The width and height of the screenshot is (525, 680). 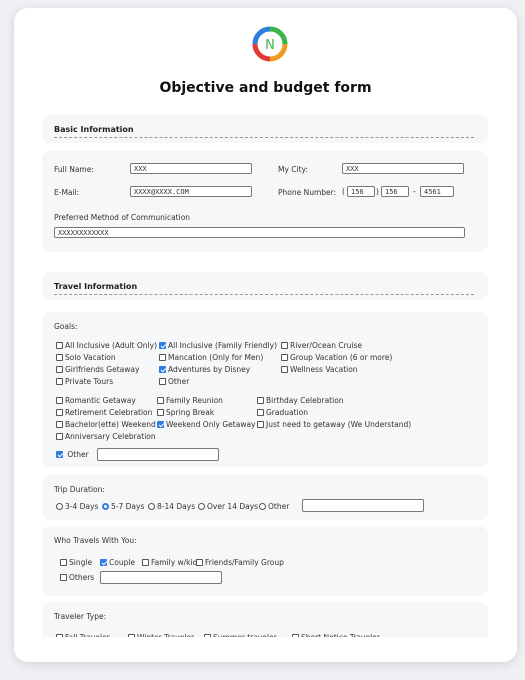 I want to click on goal-option: Anniversary Celebration, so click(x=106, y=436).